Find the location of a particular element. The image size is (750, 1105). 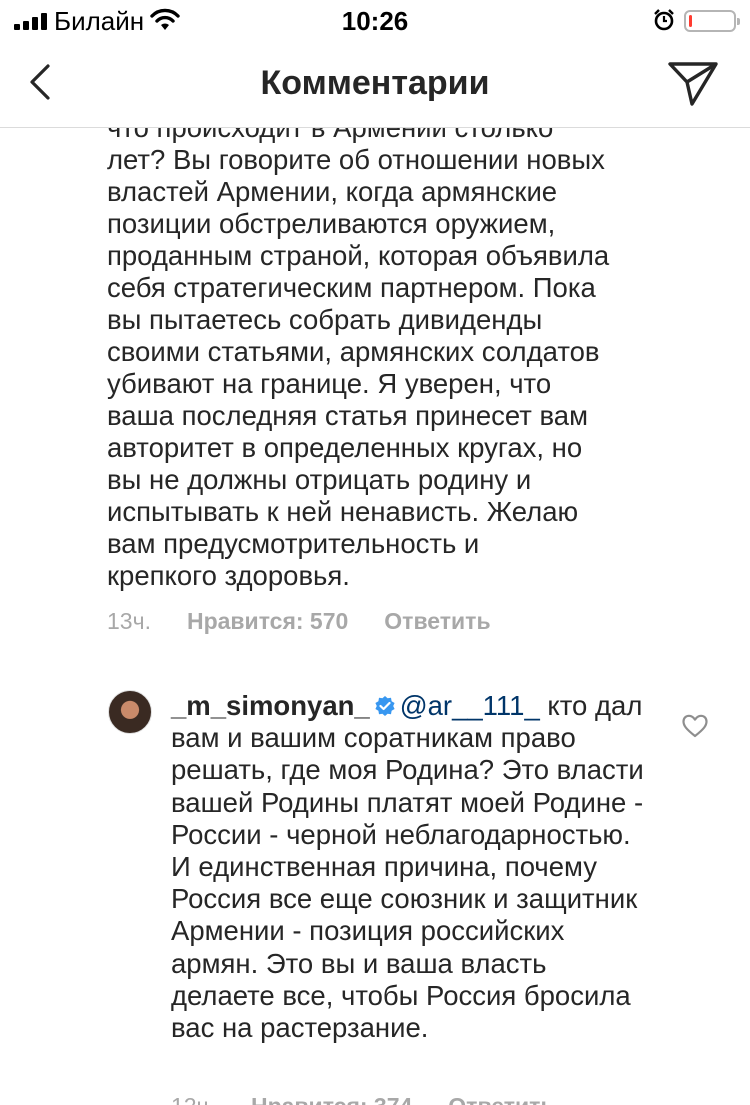

username: _m_simonyan_ is located at coordinates (270, 705).